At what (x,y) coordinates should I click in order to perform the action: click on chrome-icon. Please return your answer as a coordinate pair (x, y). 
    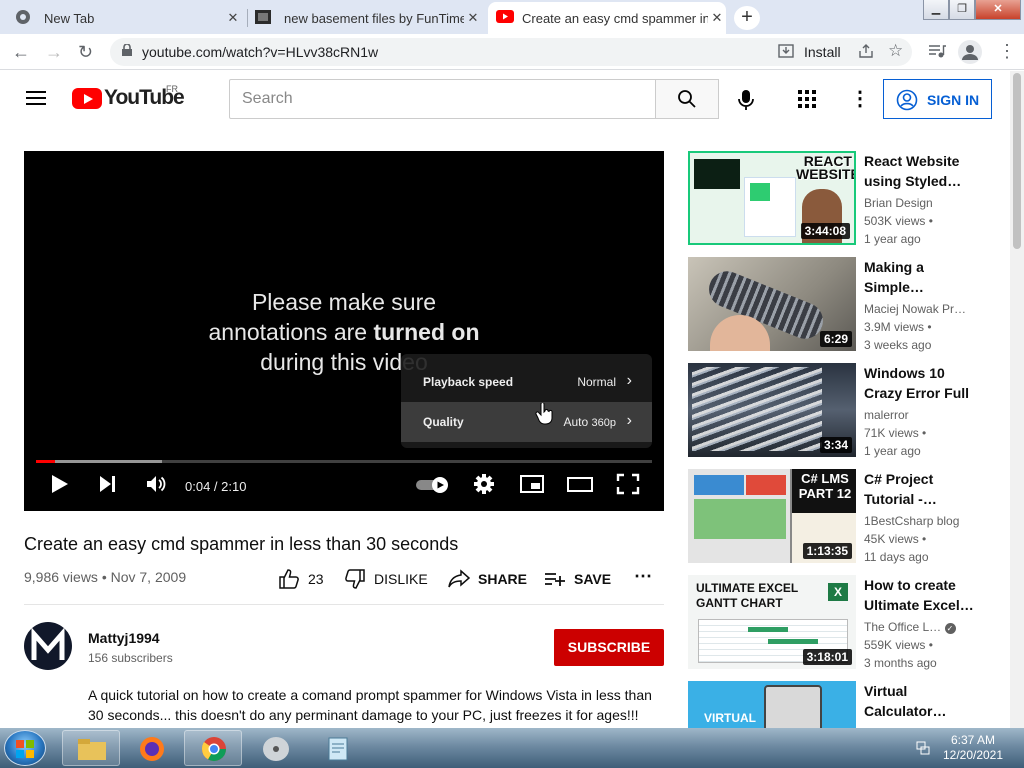
    Looking at the image, I should click on (213, 749).